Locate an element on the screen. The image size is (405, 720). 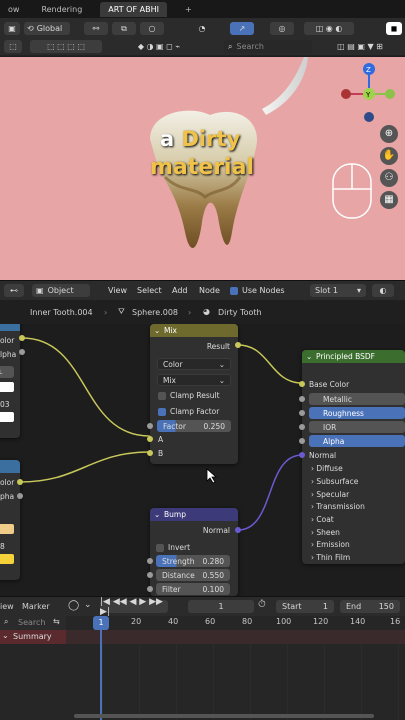
horizontal-scrollbar is located at coordinates (224, 716).